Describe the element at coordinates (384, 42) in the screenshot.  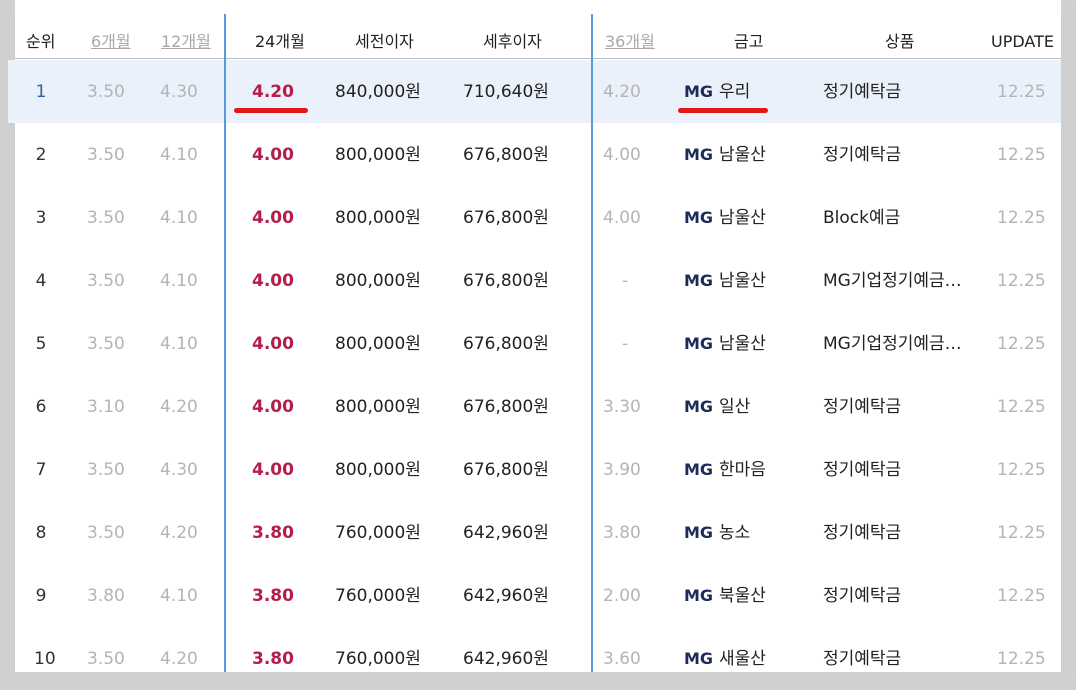
I see `col-pretax-header: 세전이자` at that location.